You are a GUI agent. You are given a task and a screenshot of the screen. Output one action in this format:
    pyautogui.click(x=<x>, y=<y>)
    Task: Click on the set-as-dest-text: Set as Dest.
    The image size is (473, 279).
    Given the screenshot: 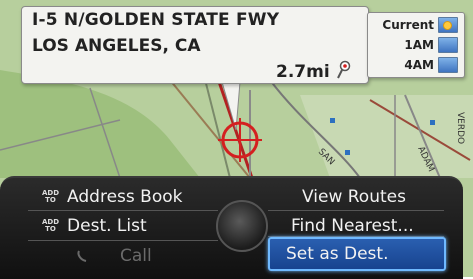 What is the action you would take?
    pyautogui.click(x=337, y=254)
    